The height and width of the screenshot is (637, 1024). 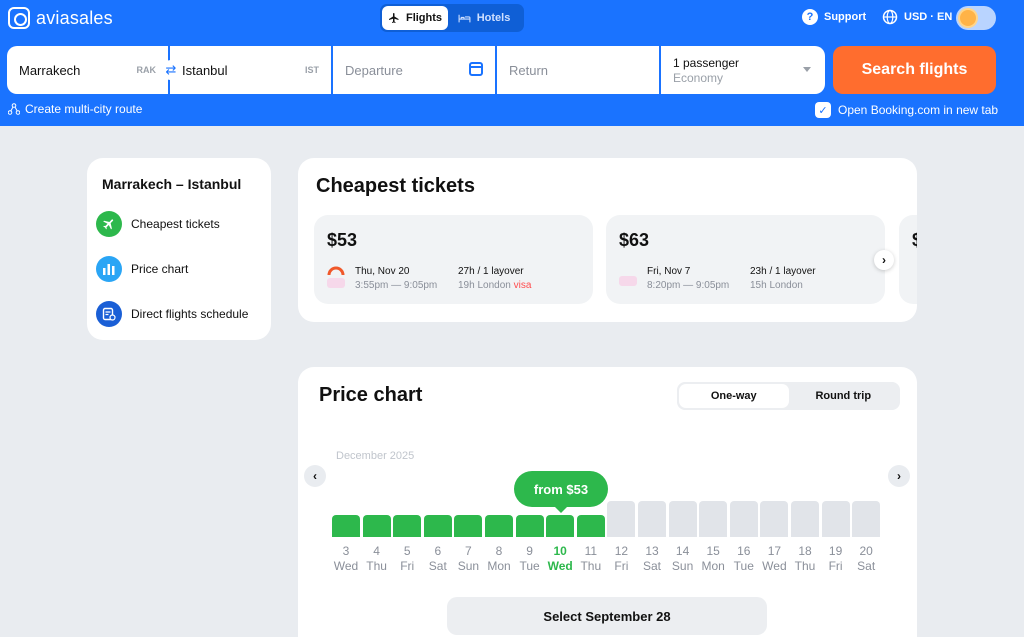 I want to click on day-number: 5, so click(x=407, y=551).